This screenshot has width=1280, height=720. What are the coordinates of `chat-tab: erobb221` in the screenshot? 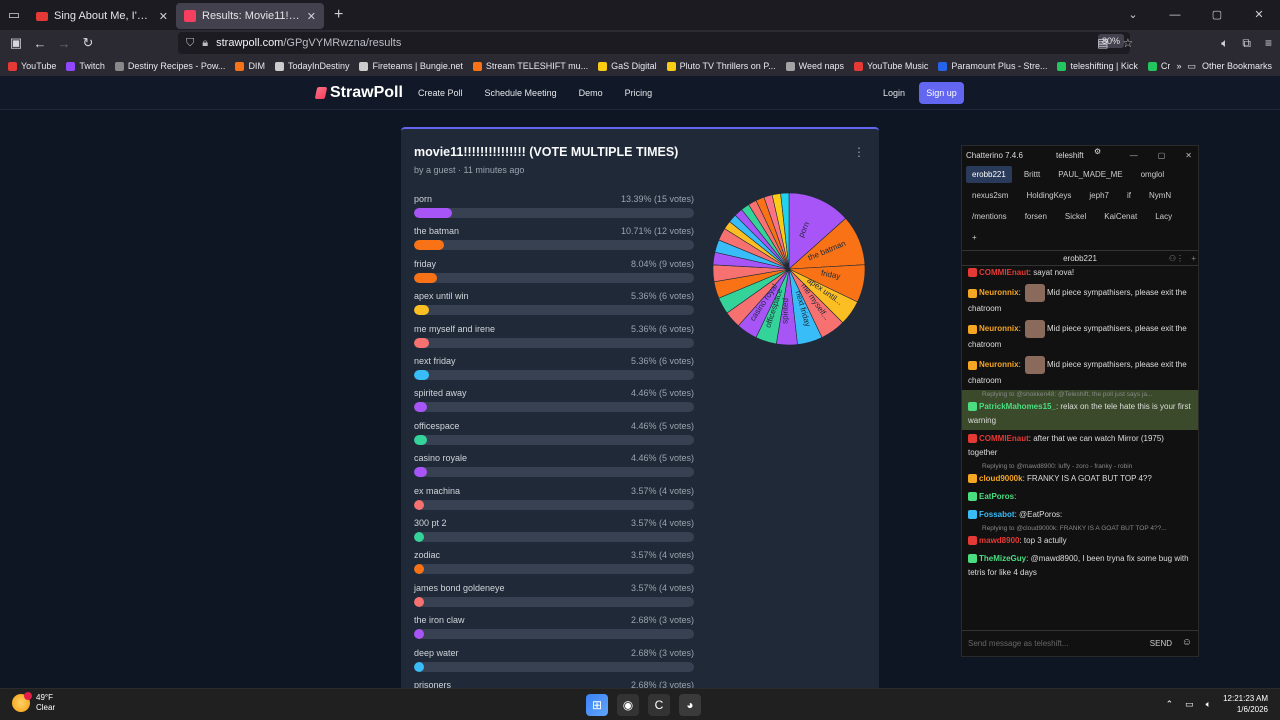 It's located at (989, 174).